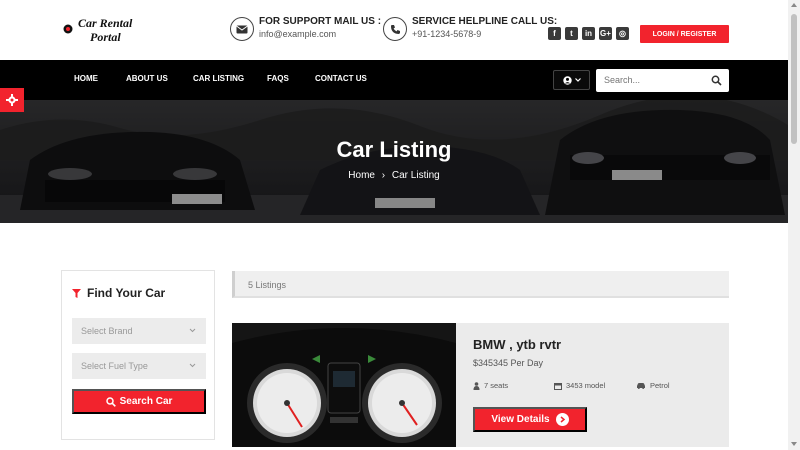 The image size is (800, 450). I want to click on user-menu-button, so click(571, 80).